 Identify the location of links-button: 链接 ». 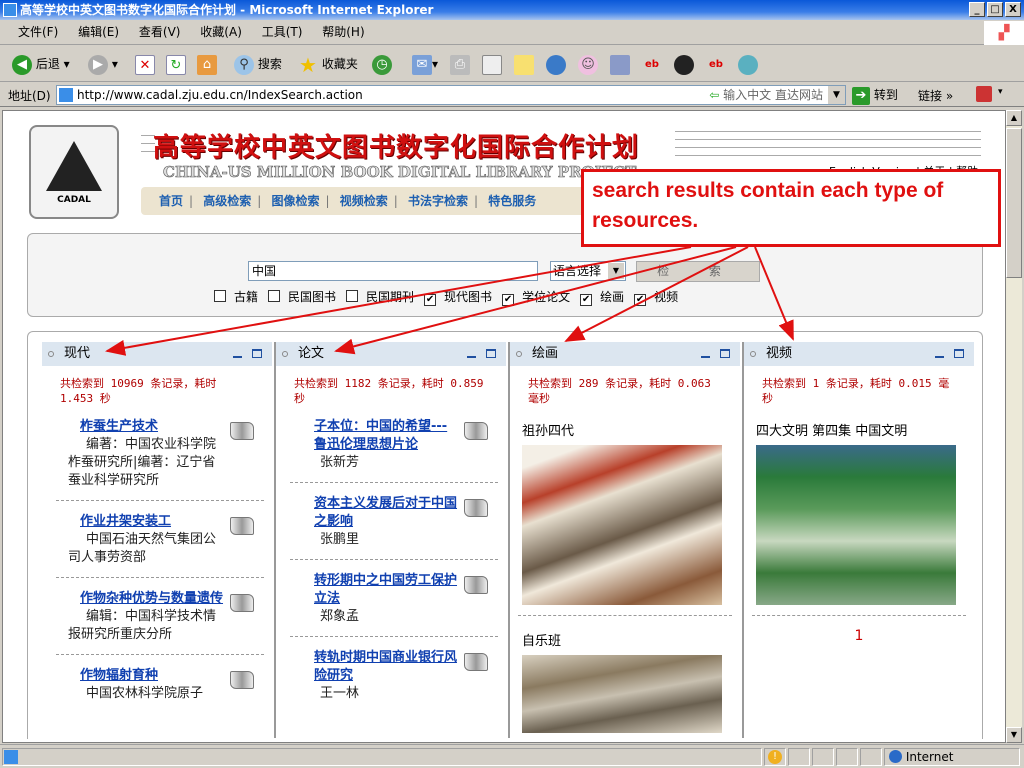
(935, 95).